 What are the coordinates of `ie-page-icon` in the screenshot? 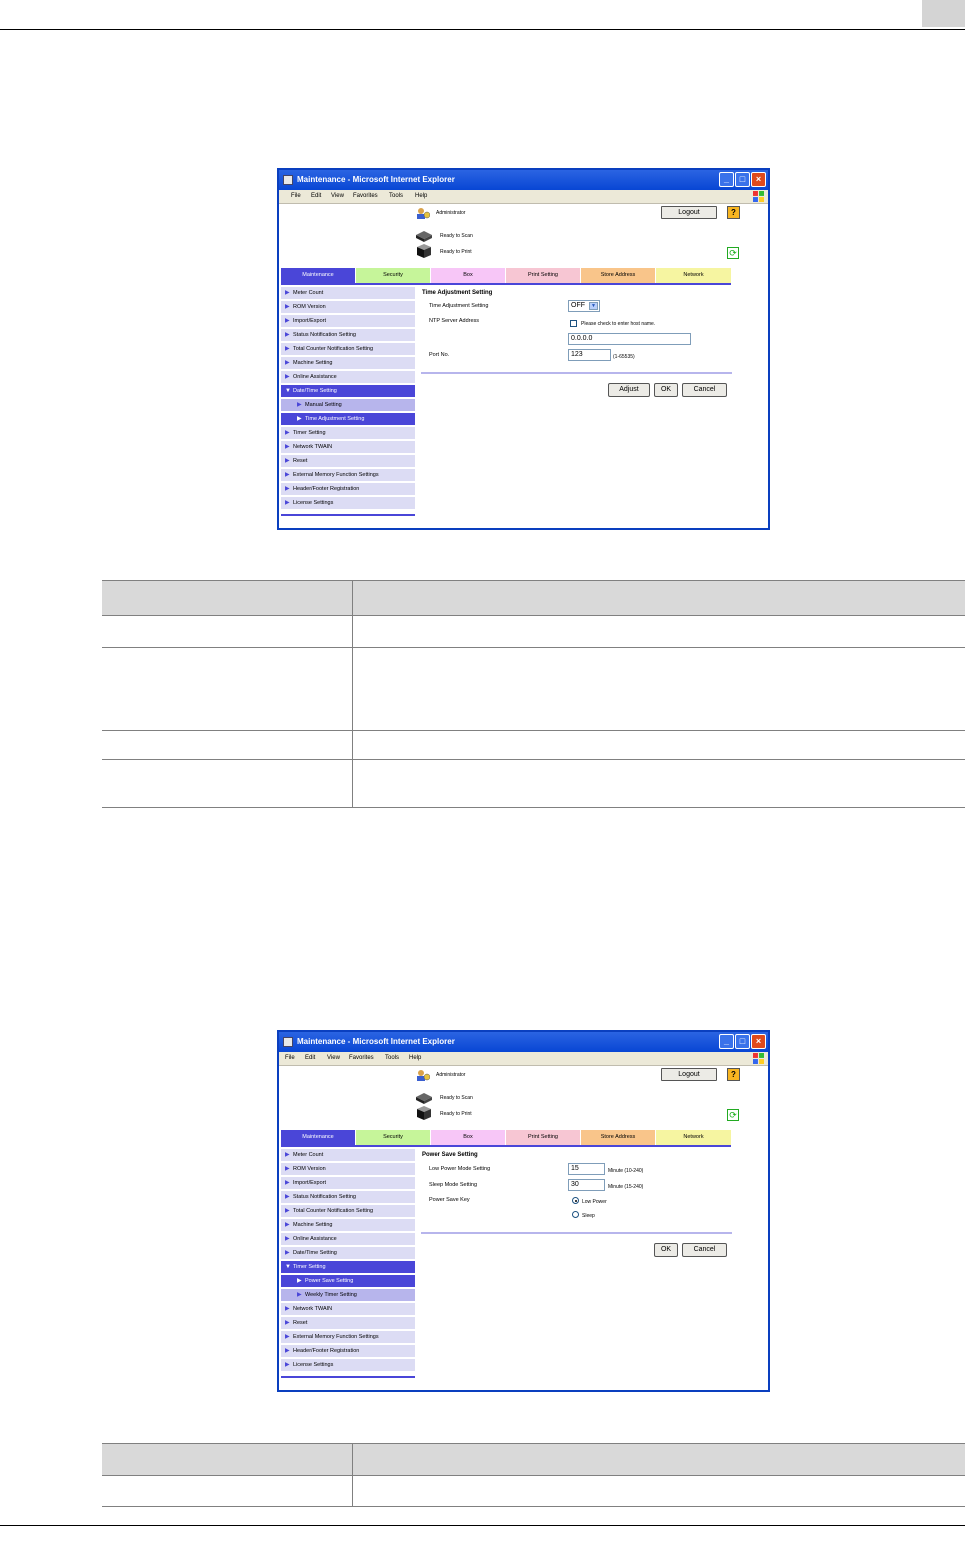 It's located at (288, 180).